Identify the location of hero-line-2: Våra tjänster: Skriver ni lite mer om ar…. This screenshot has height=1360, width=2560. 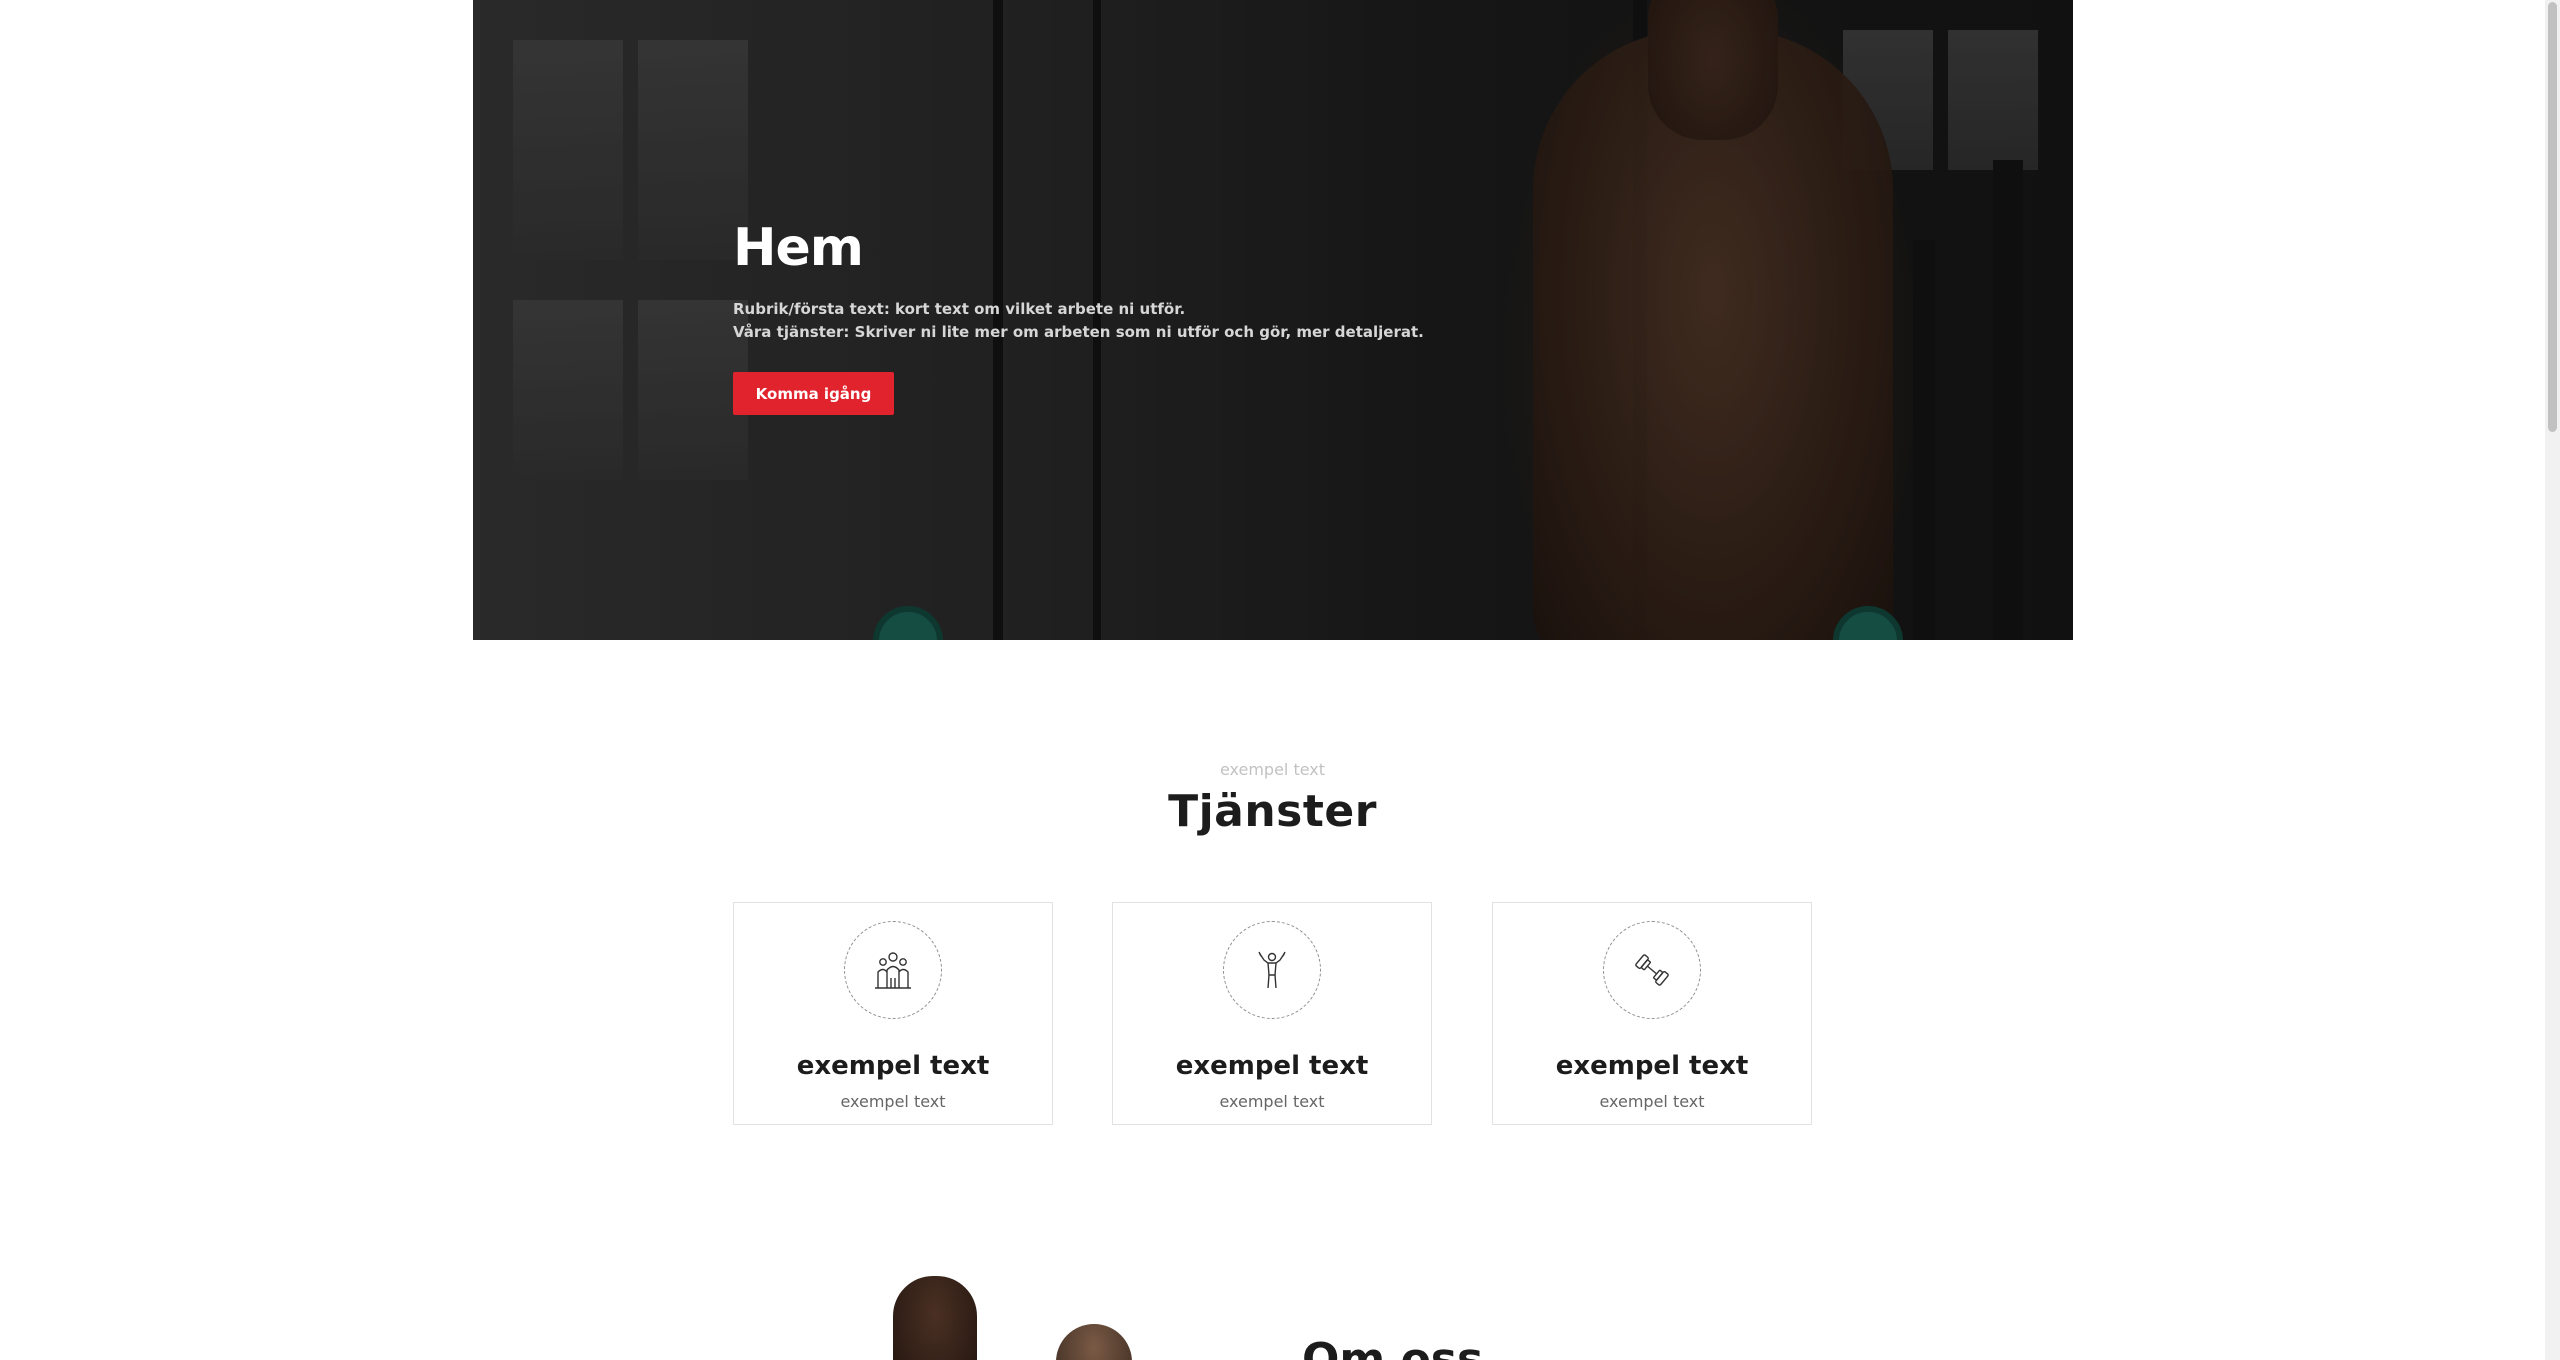
(1078, 332).